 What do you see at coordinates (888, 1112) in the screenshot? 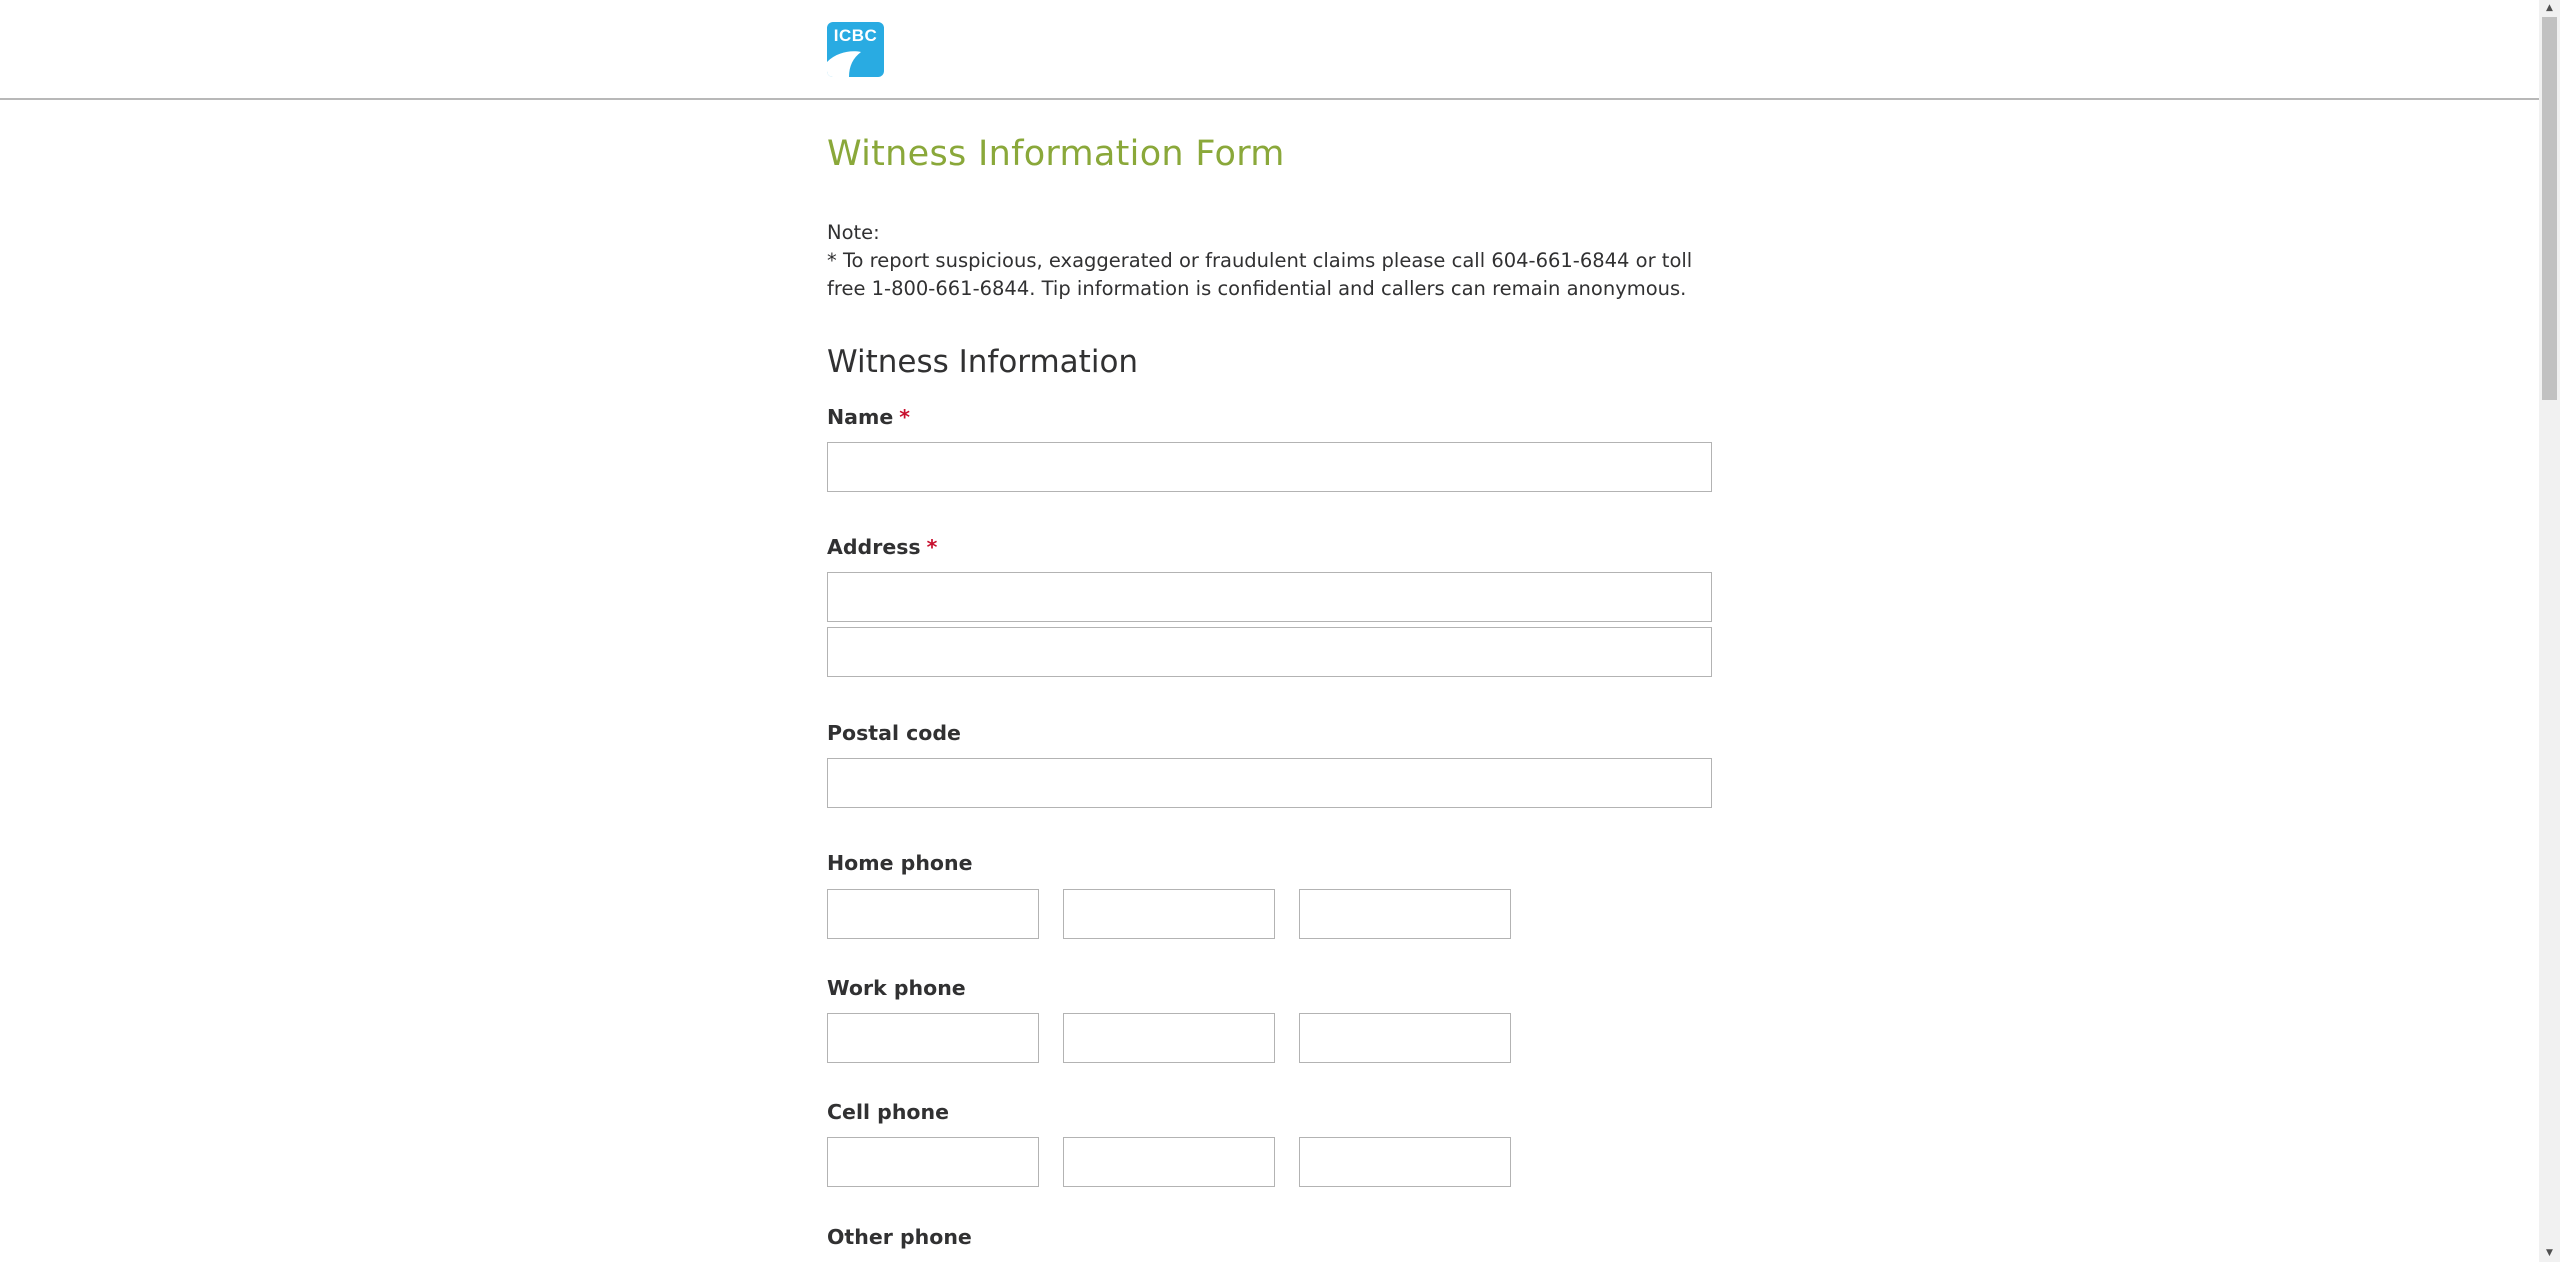
I see `cell-phone-label: Cell phone` at bounding box center [888, 1112].